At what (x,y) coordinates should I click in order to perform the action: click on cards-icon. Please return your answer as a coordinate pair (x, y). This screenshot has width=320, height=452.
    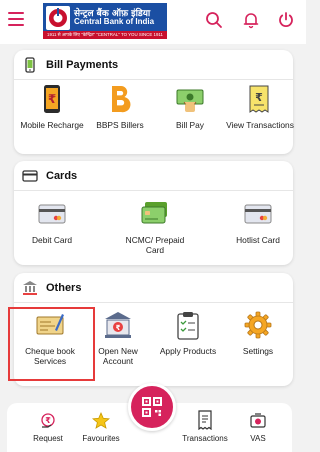
    Looking at the image, I should click on (30, 176).